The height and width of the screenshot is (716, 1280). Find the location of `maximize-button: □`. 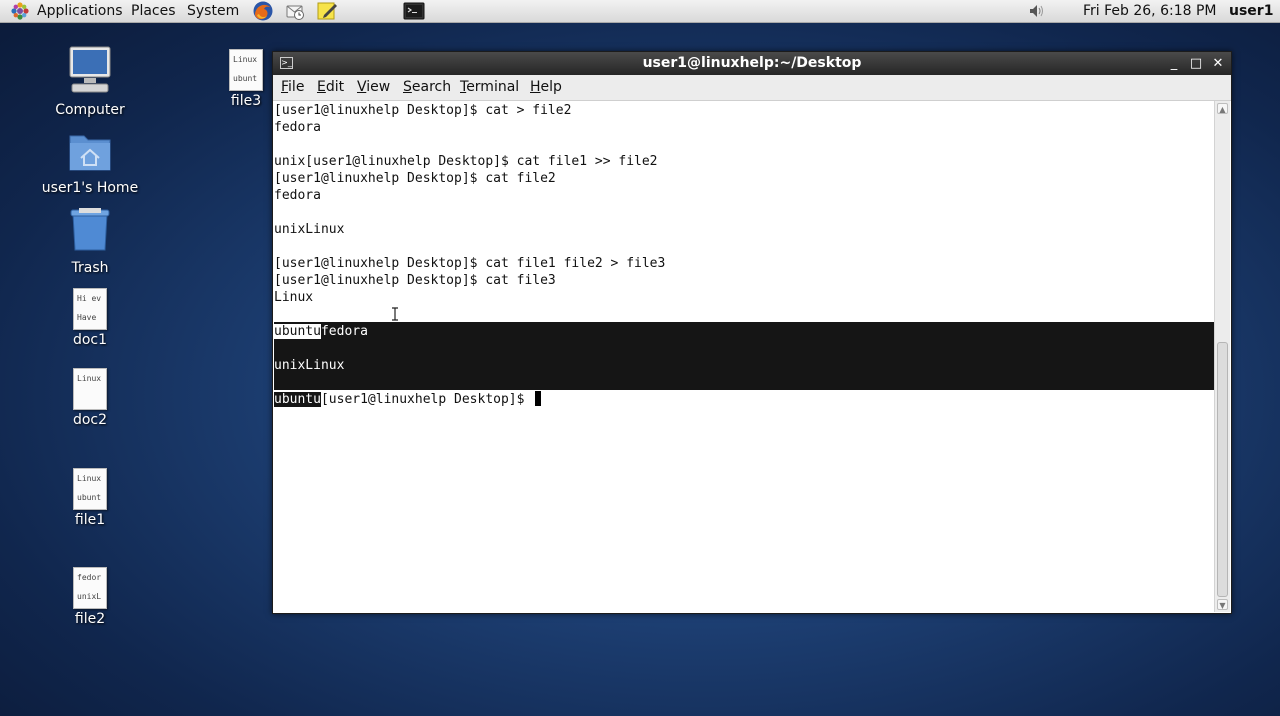

maximize-button: □ is located at coordinates (1196, 63).